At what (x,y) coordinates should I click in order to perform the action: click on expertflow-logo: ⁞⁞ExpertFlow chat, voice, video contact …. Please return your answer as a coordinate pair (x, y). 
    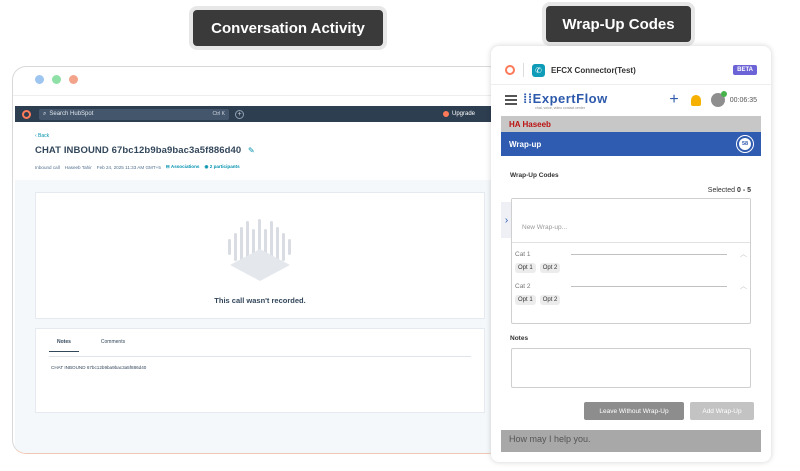
    Looking at the image, I should click on (565, 100).